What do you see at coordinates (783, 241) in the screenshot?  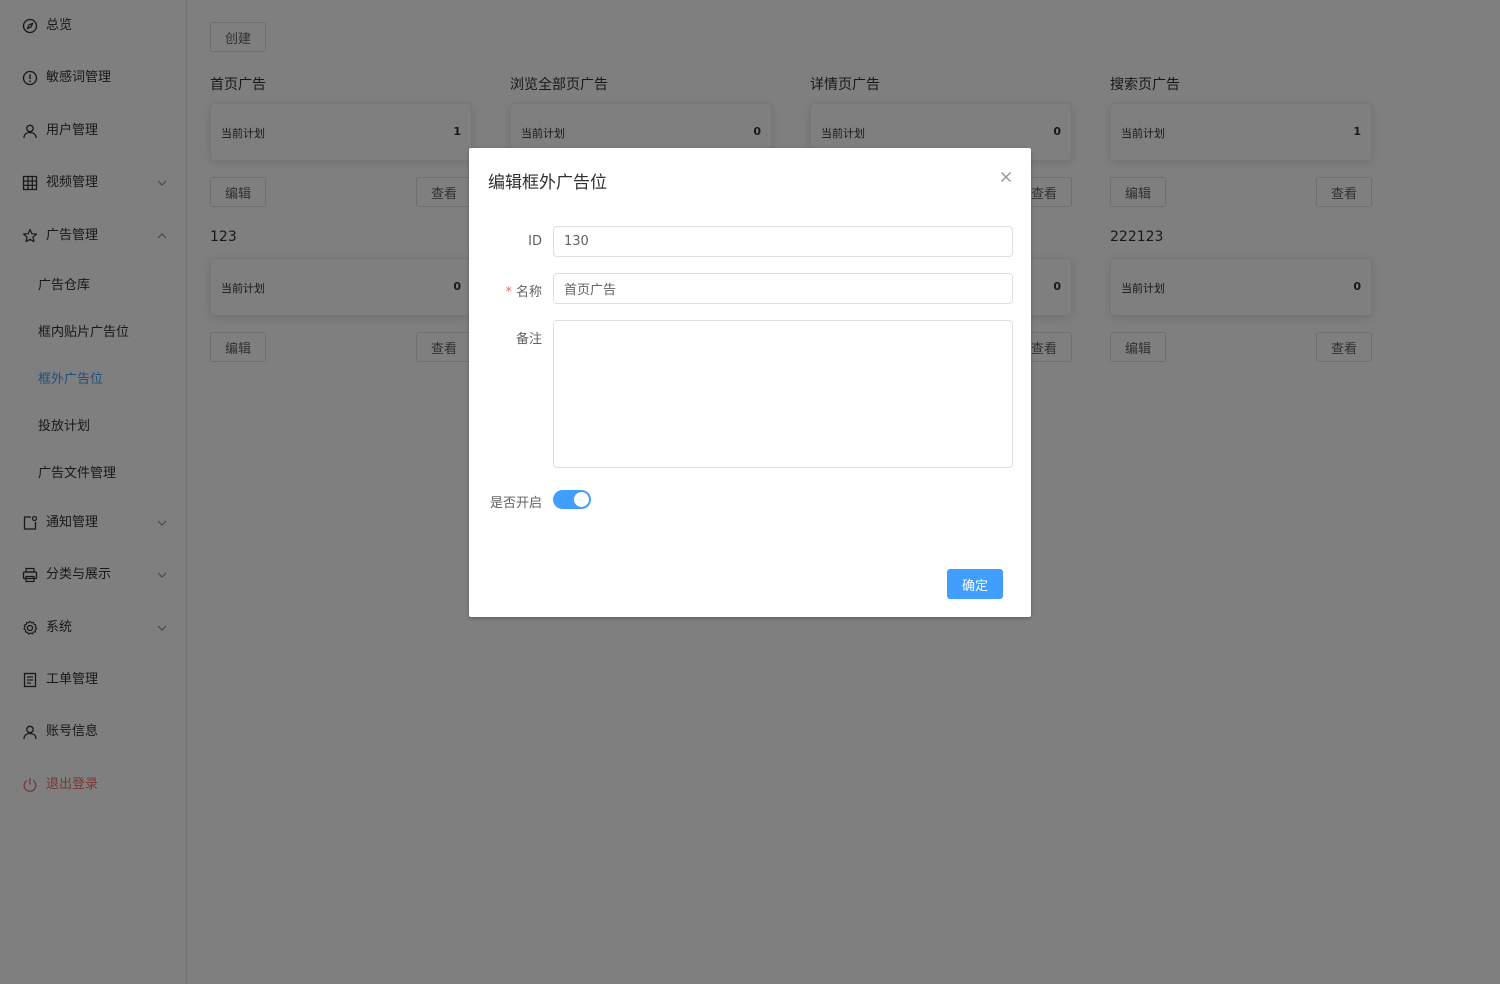 I see `id-field` at bounding box center [783, 241].